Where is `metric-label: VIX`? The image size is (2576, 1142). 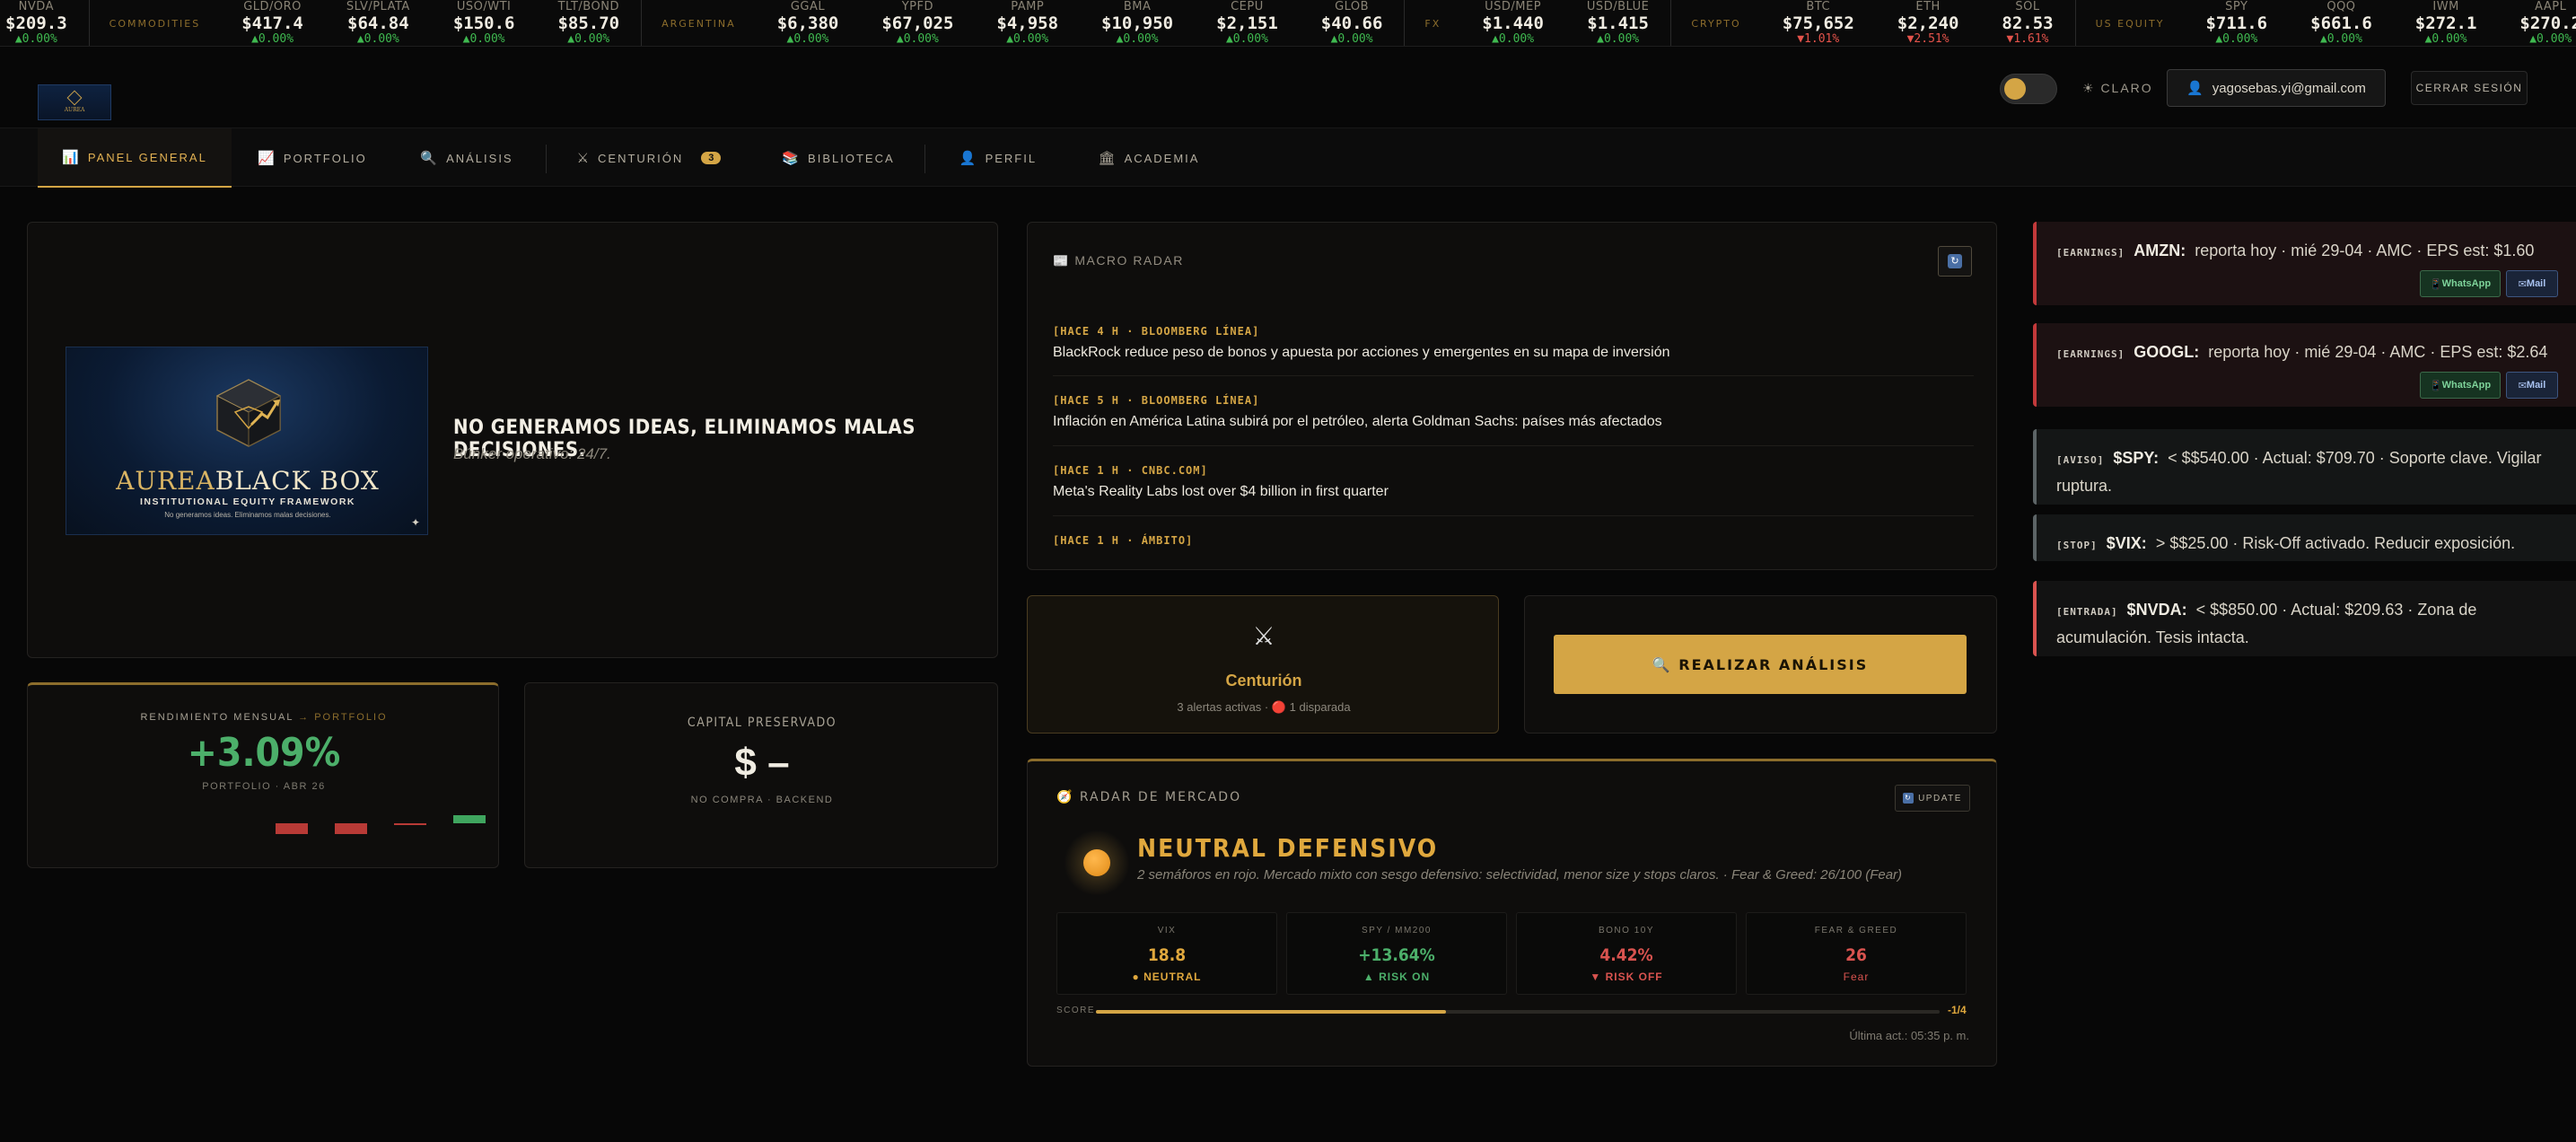
metric-label: VIX is located at coordinates (1167, 931).